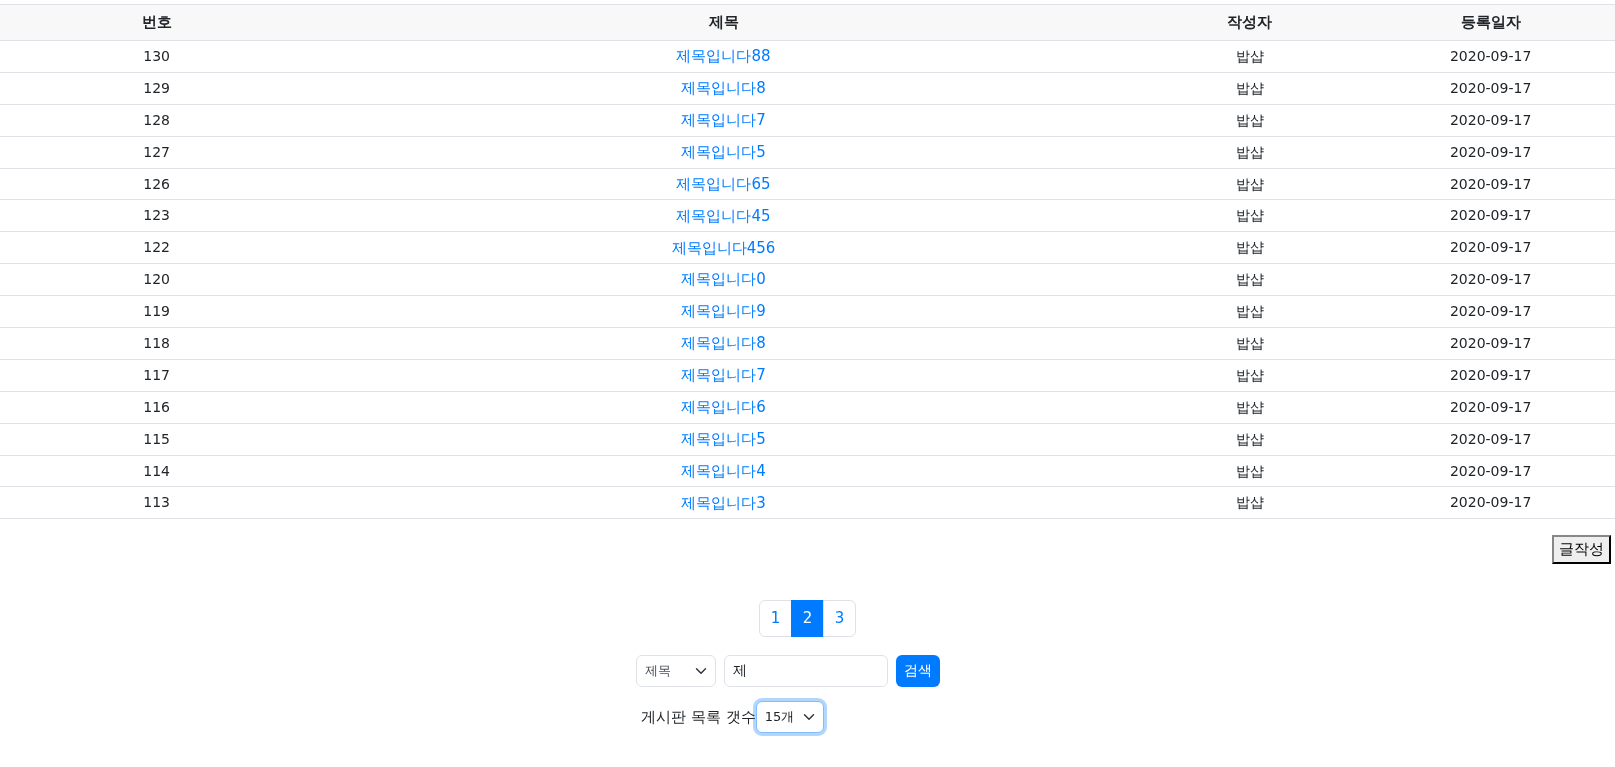 This screenshot has width=1615, height=767. I want to click on column-header: 번호, so click(157, 22).